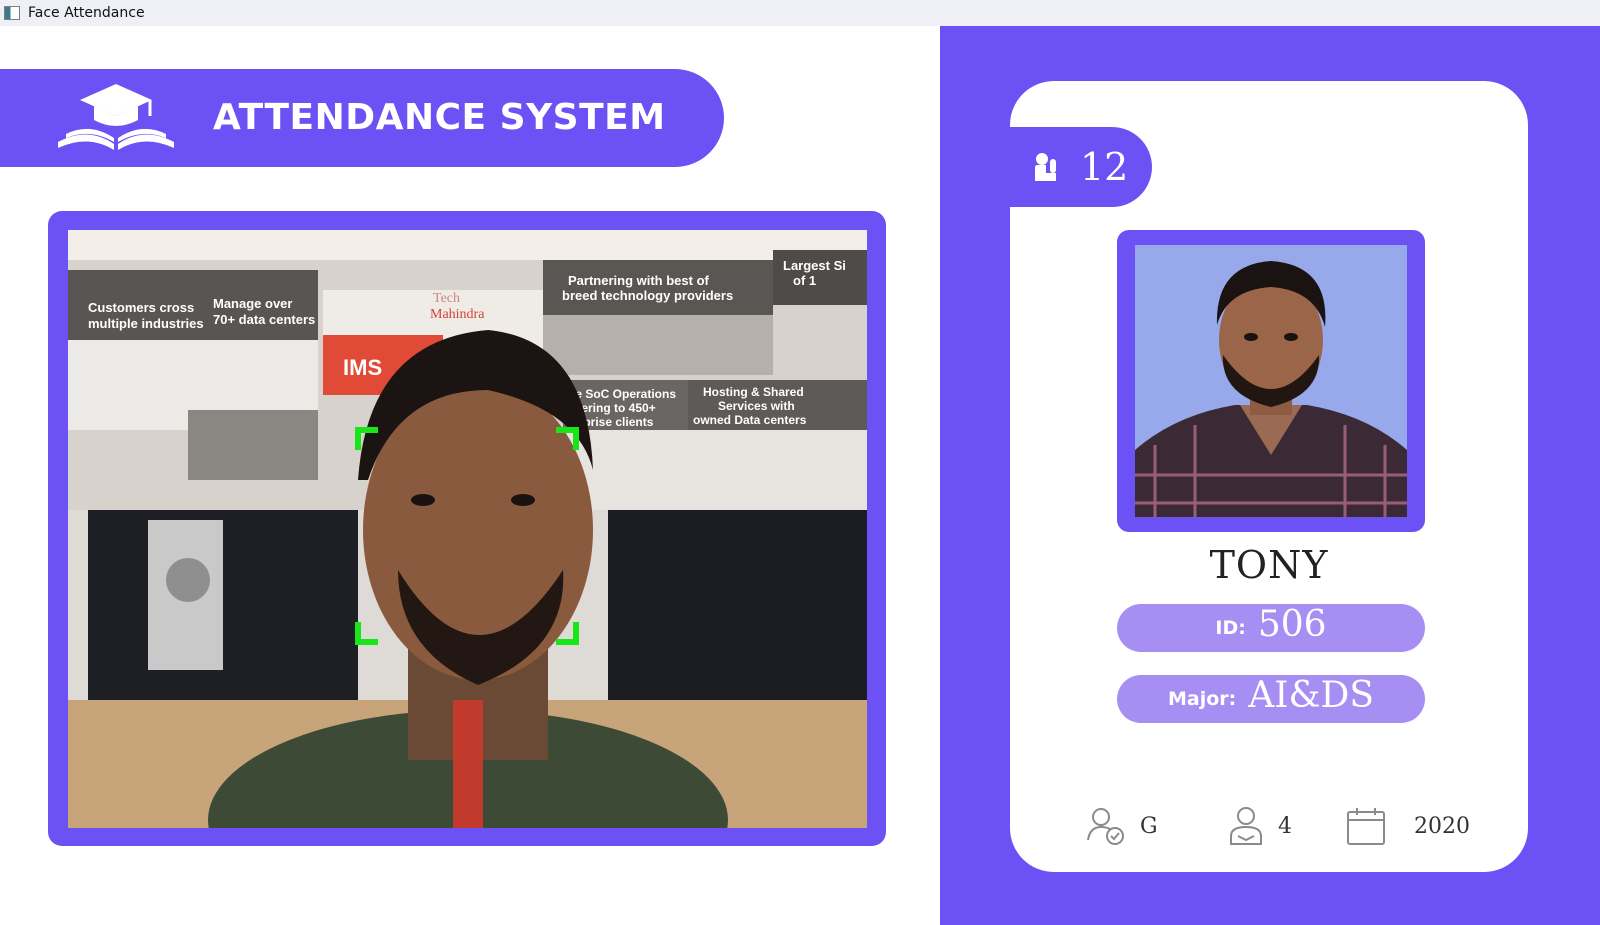  What do you see at coordinates (622, 394) in the screenshot?
I see `svg-text: ge SoC Operations` at bounding box center [622, 394].